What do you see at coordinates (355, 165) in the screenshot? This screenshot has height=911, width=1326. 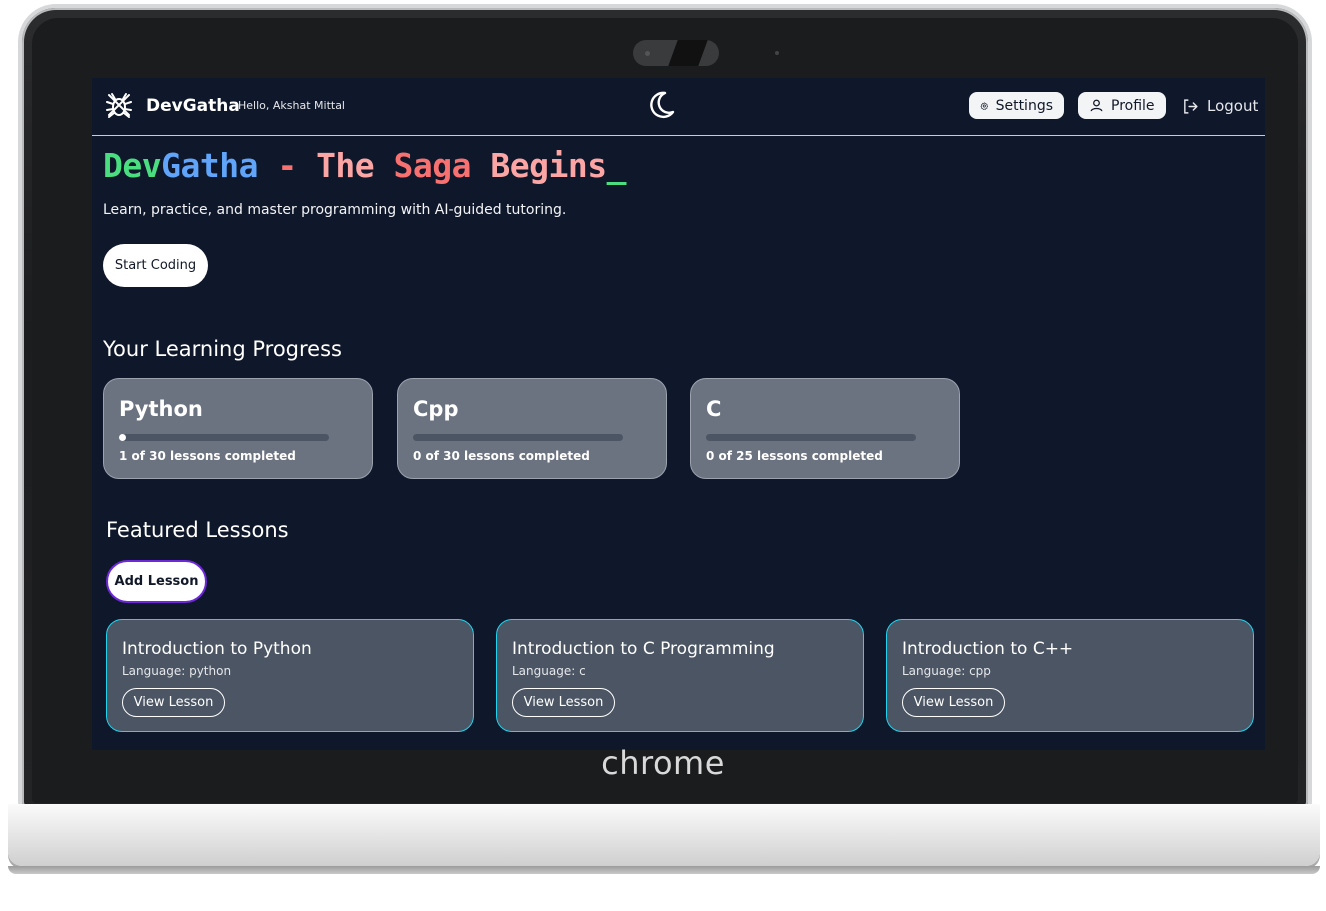 I see `hero-title-part: The` at bounding box center [355, 165].